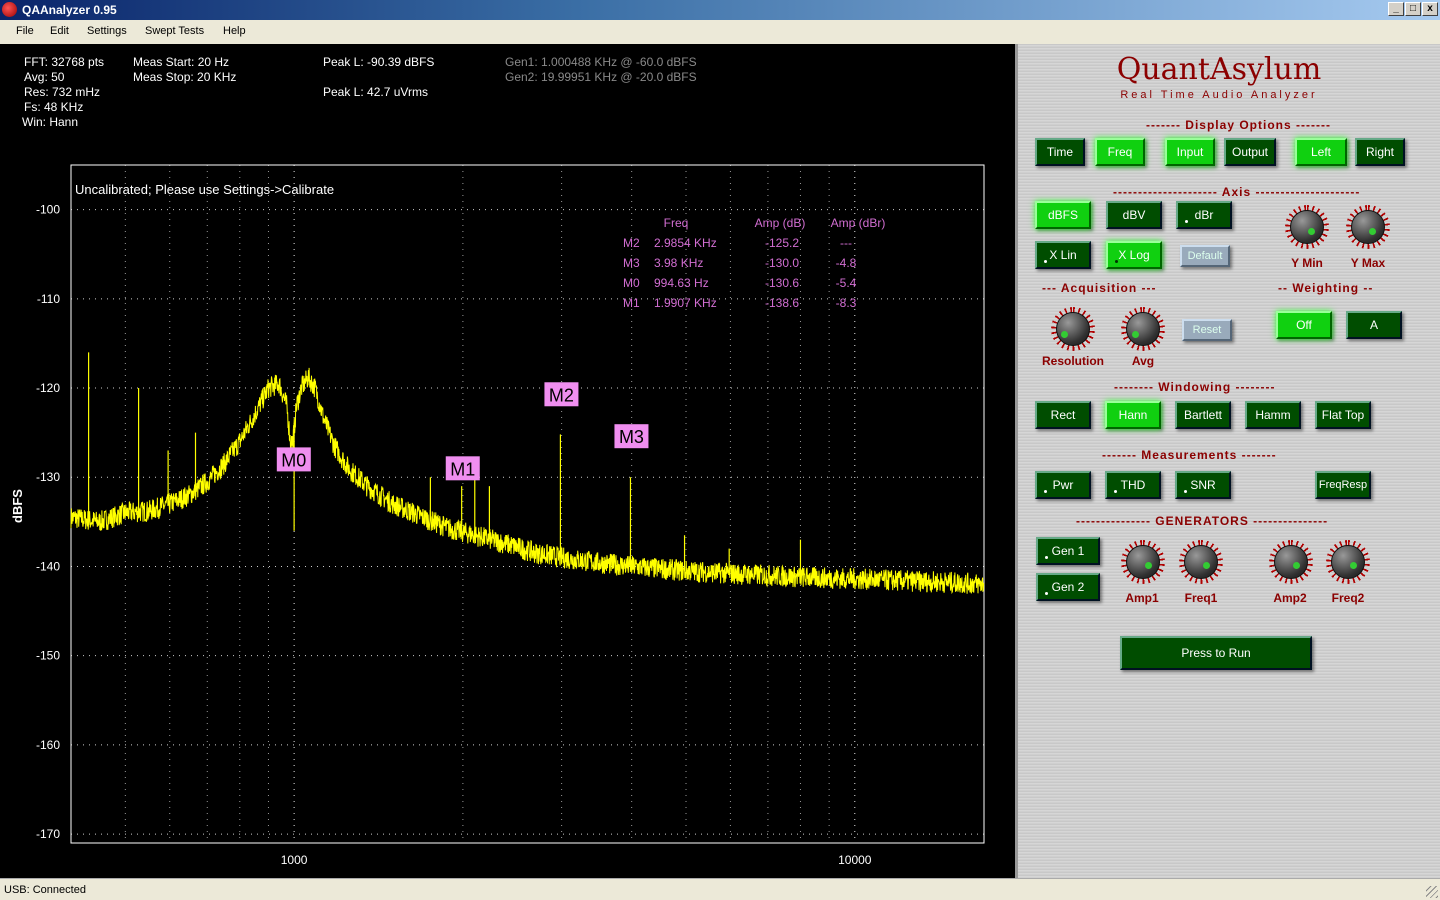  What do you see at coordinates (1307, 263) in the screenshot?
I see `ymin-label: Y Min` at bounding box center [1307, 263].